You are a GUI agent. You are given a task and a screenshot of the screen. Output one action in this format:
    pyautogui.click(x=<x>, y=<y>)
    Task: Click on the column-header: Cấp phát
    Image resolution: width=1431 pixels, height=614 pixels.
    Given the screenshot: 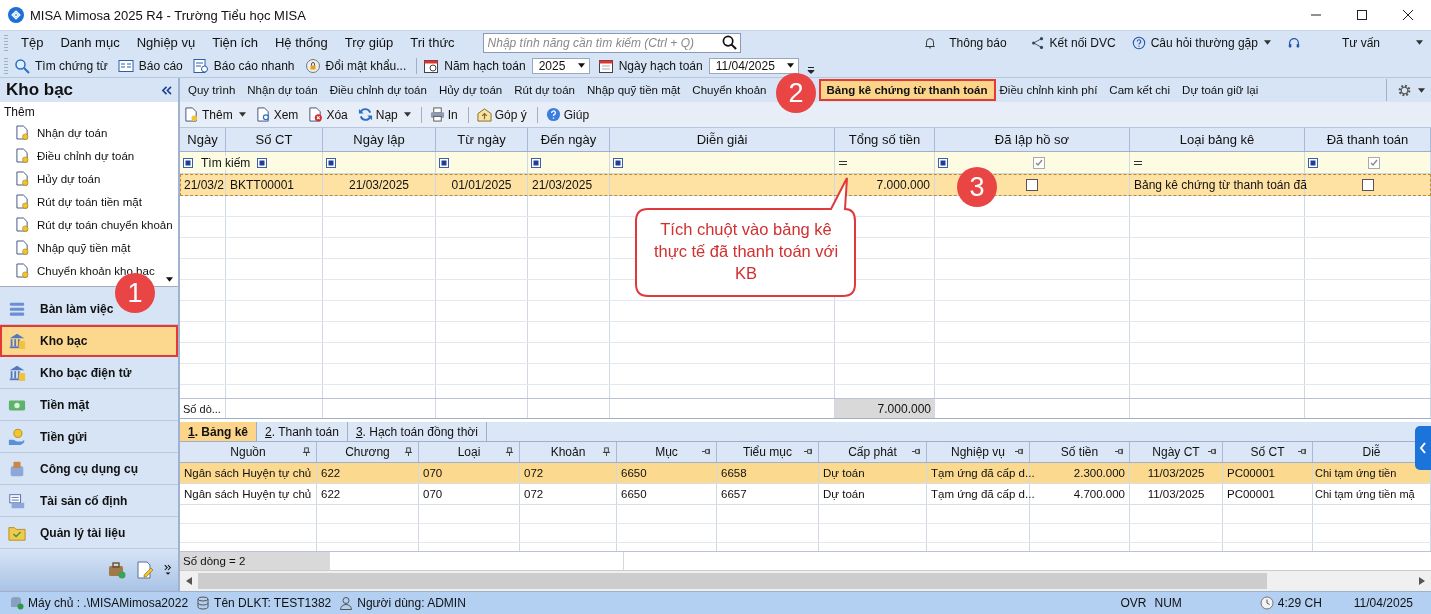 What is the action you would take?
    pyautogui.click(x=872, y=452)
    